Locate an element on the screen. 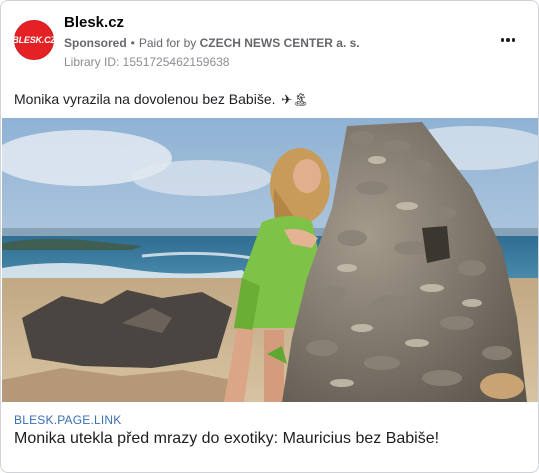 The image size is (539, 473). post-text: Monika vyrazila na dovolenou bez Babiše. is located at coordinates (145, 99).